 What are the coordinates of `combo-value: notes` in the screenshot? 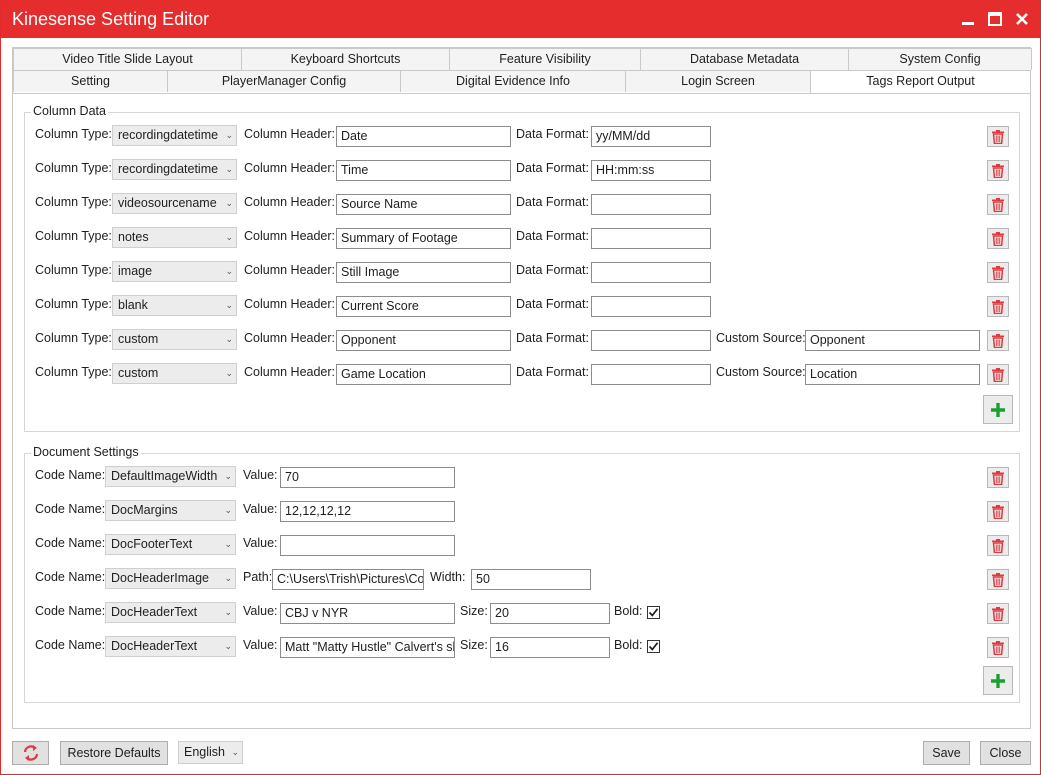 It's located at (133, 237).